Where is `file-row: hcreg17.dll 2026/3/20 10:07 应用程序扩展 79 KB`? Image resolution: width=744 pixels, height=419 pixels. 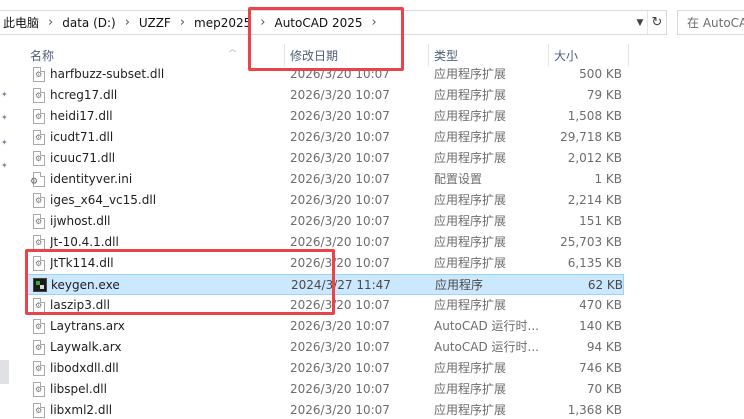
file-row: hcreg17.dll 2026/3/20 10:07 应用程序扩展 79 KB is located at coordinates (325, 95).